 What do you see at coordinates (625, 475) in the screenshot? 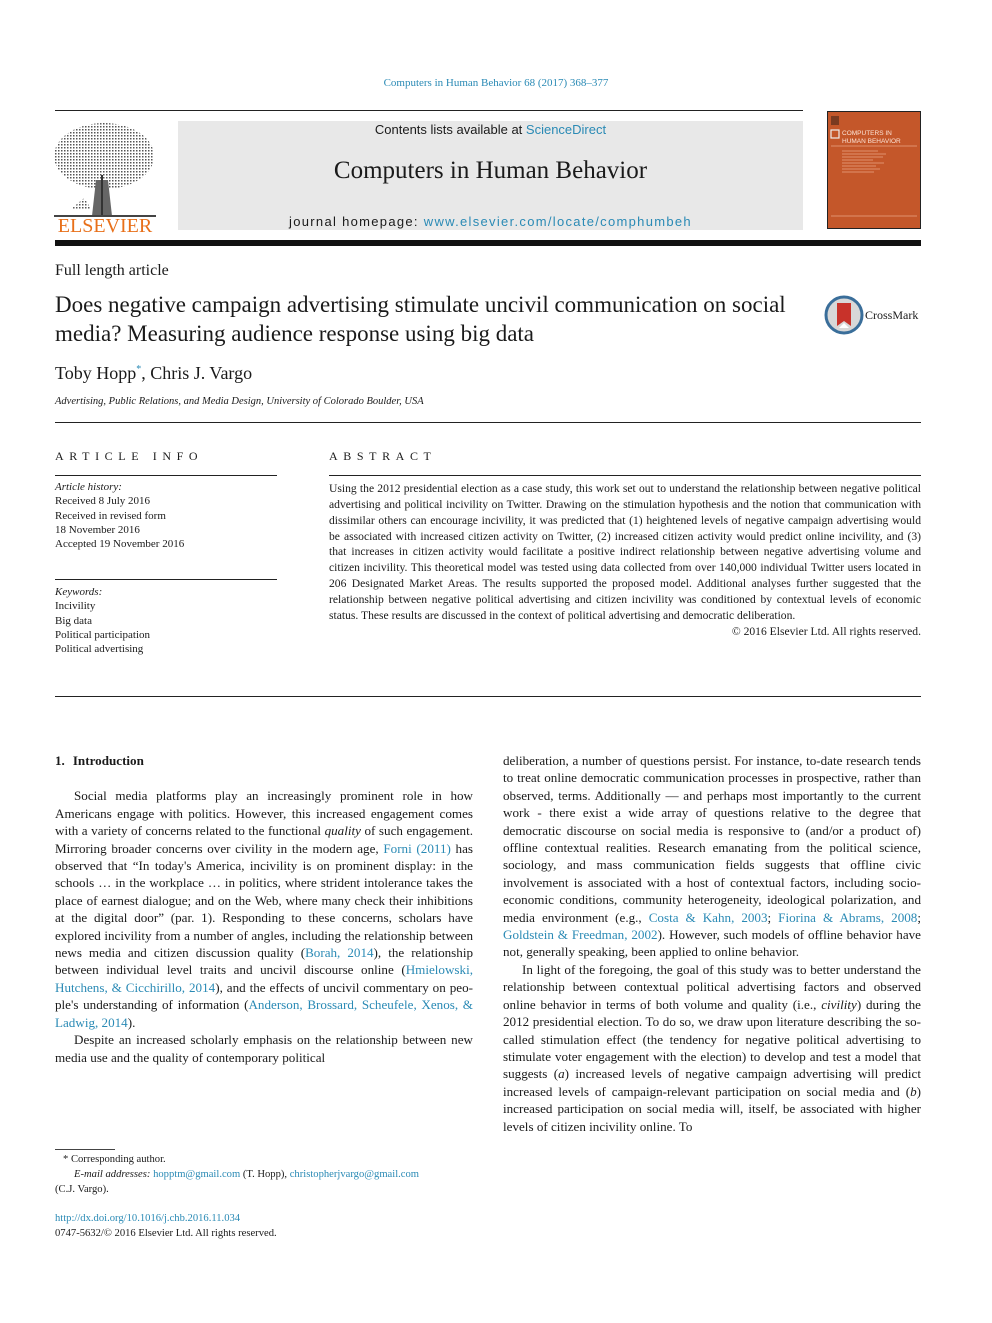
I see `abstract-rule` at bounding box center [625, 475].